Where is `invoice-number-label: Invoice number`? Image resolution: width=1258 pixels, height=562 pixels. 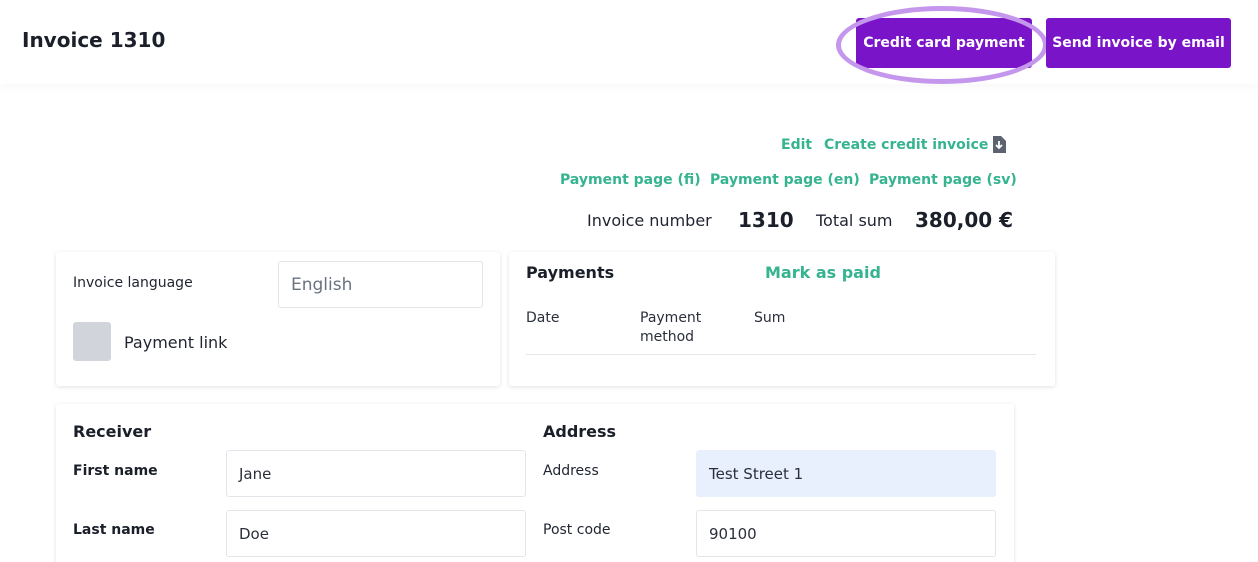
invoice-number-label: Invoice number is located at coordinates (649, 220).